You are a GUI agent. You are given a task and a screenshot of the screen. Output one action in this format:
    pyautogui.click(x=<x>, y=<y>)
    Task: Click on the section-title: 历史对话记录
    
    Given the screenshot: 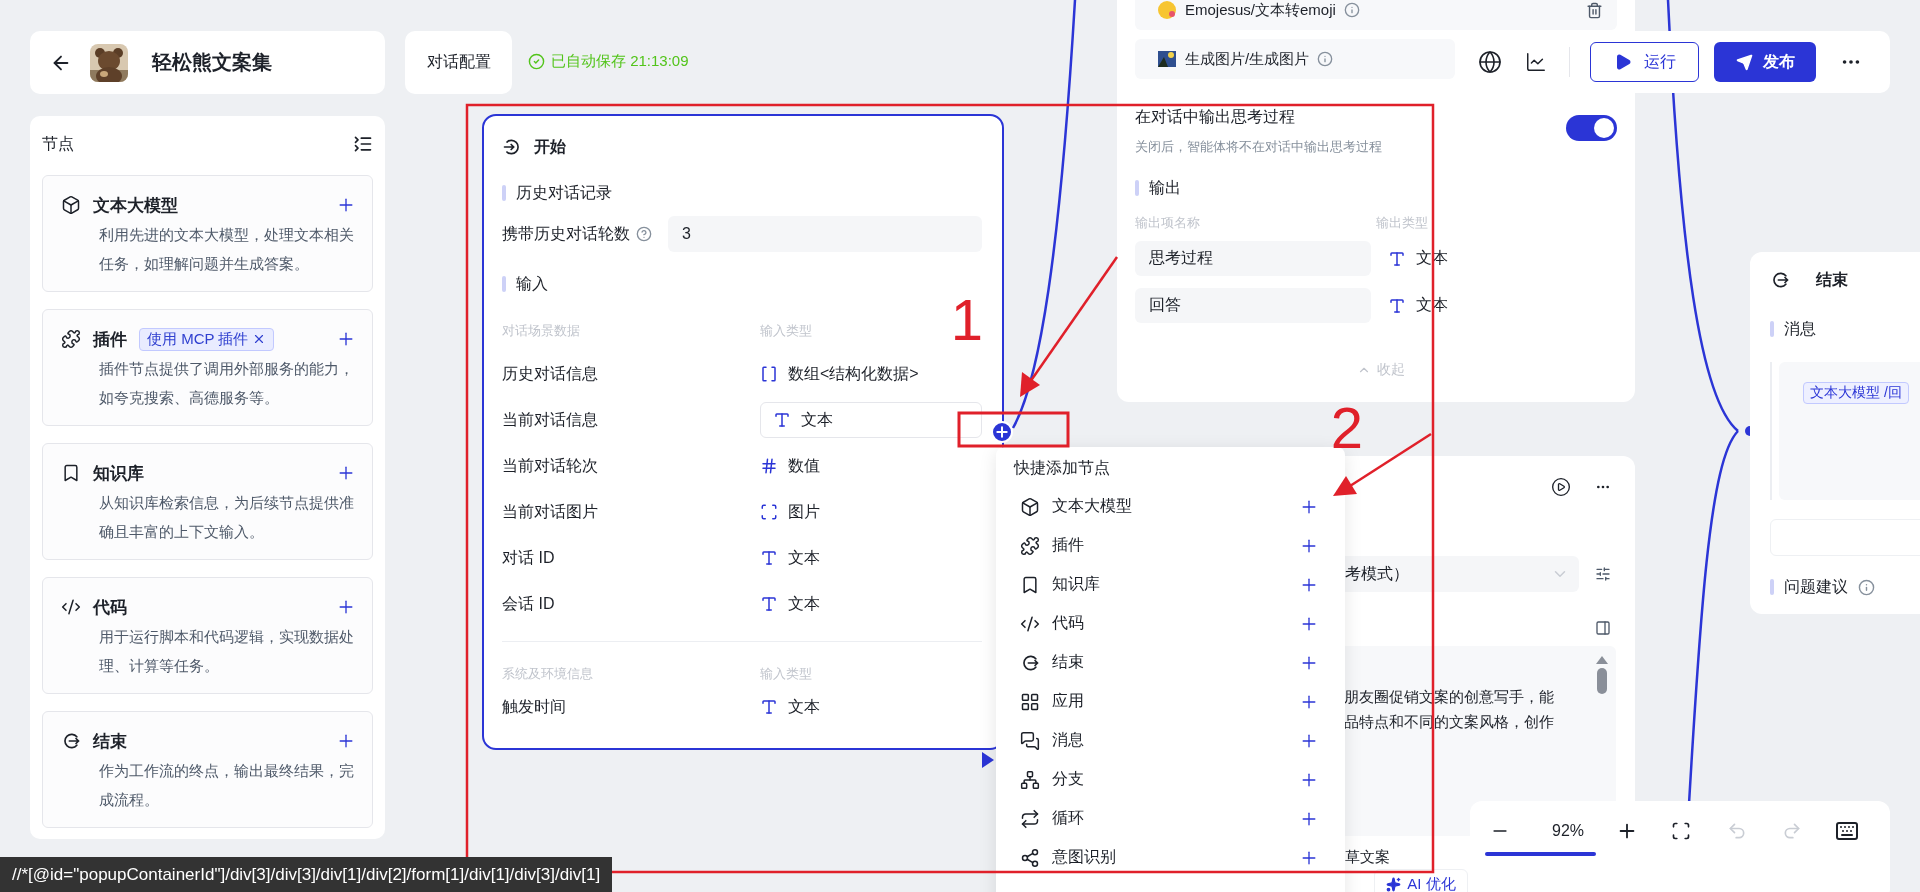 What is the action you would take?
    pyautogui.click(x=564, y=192)
    